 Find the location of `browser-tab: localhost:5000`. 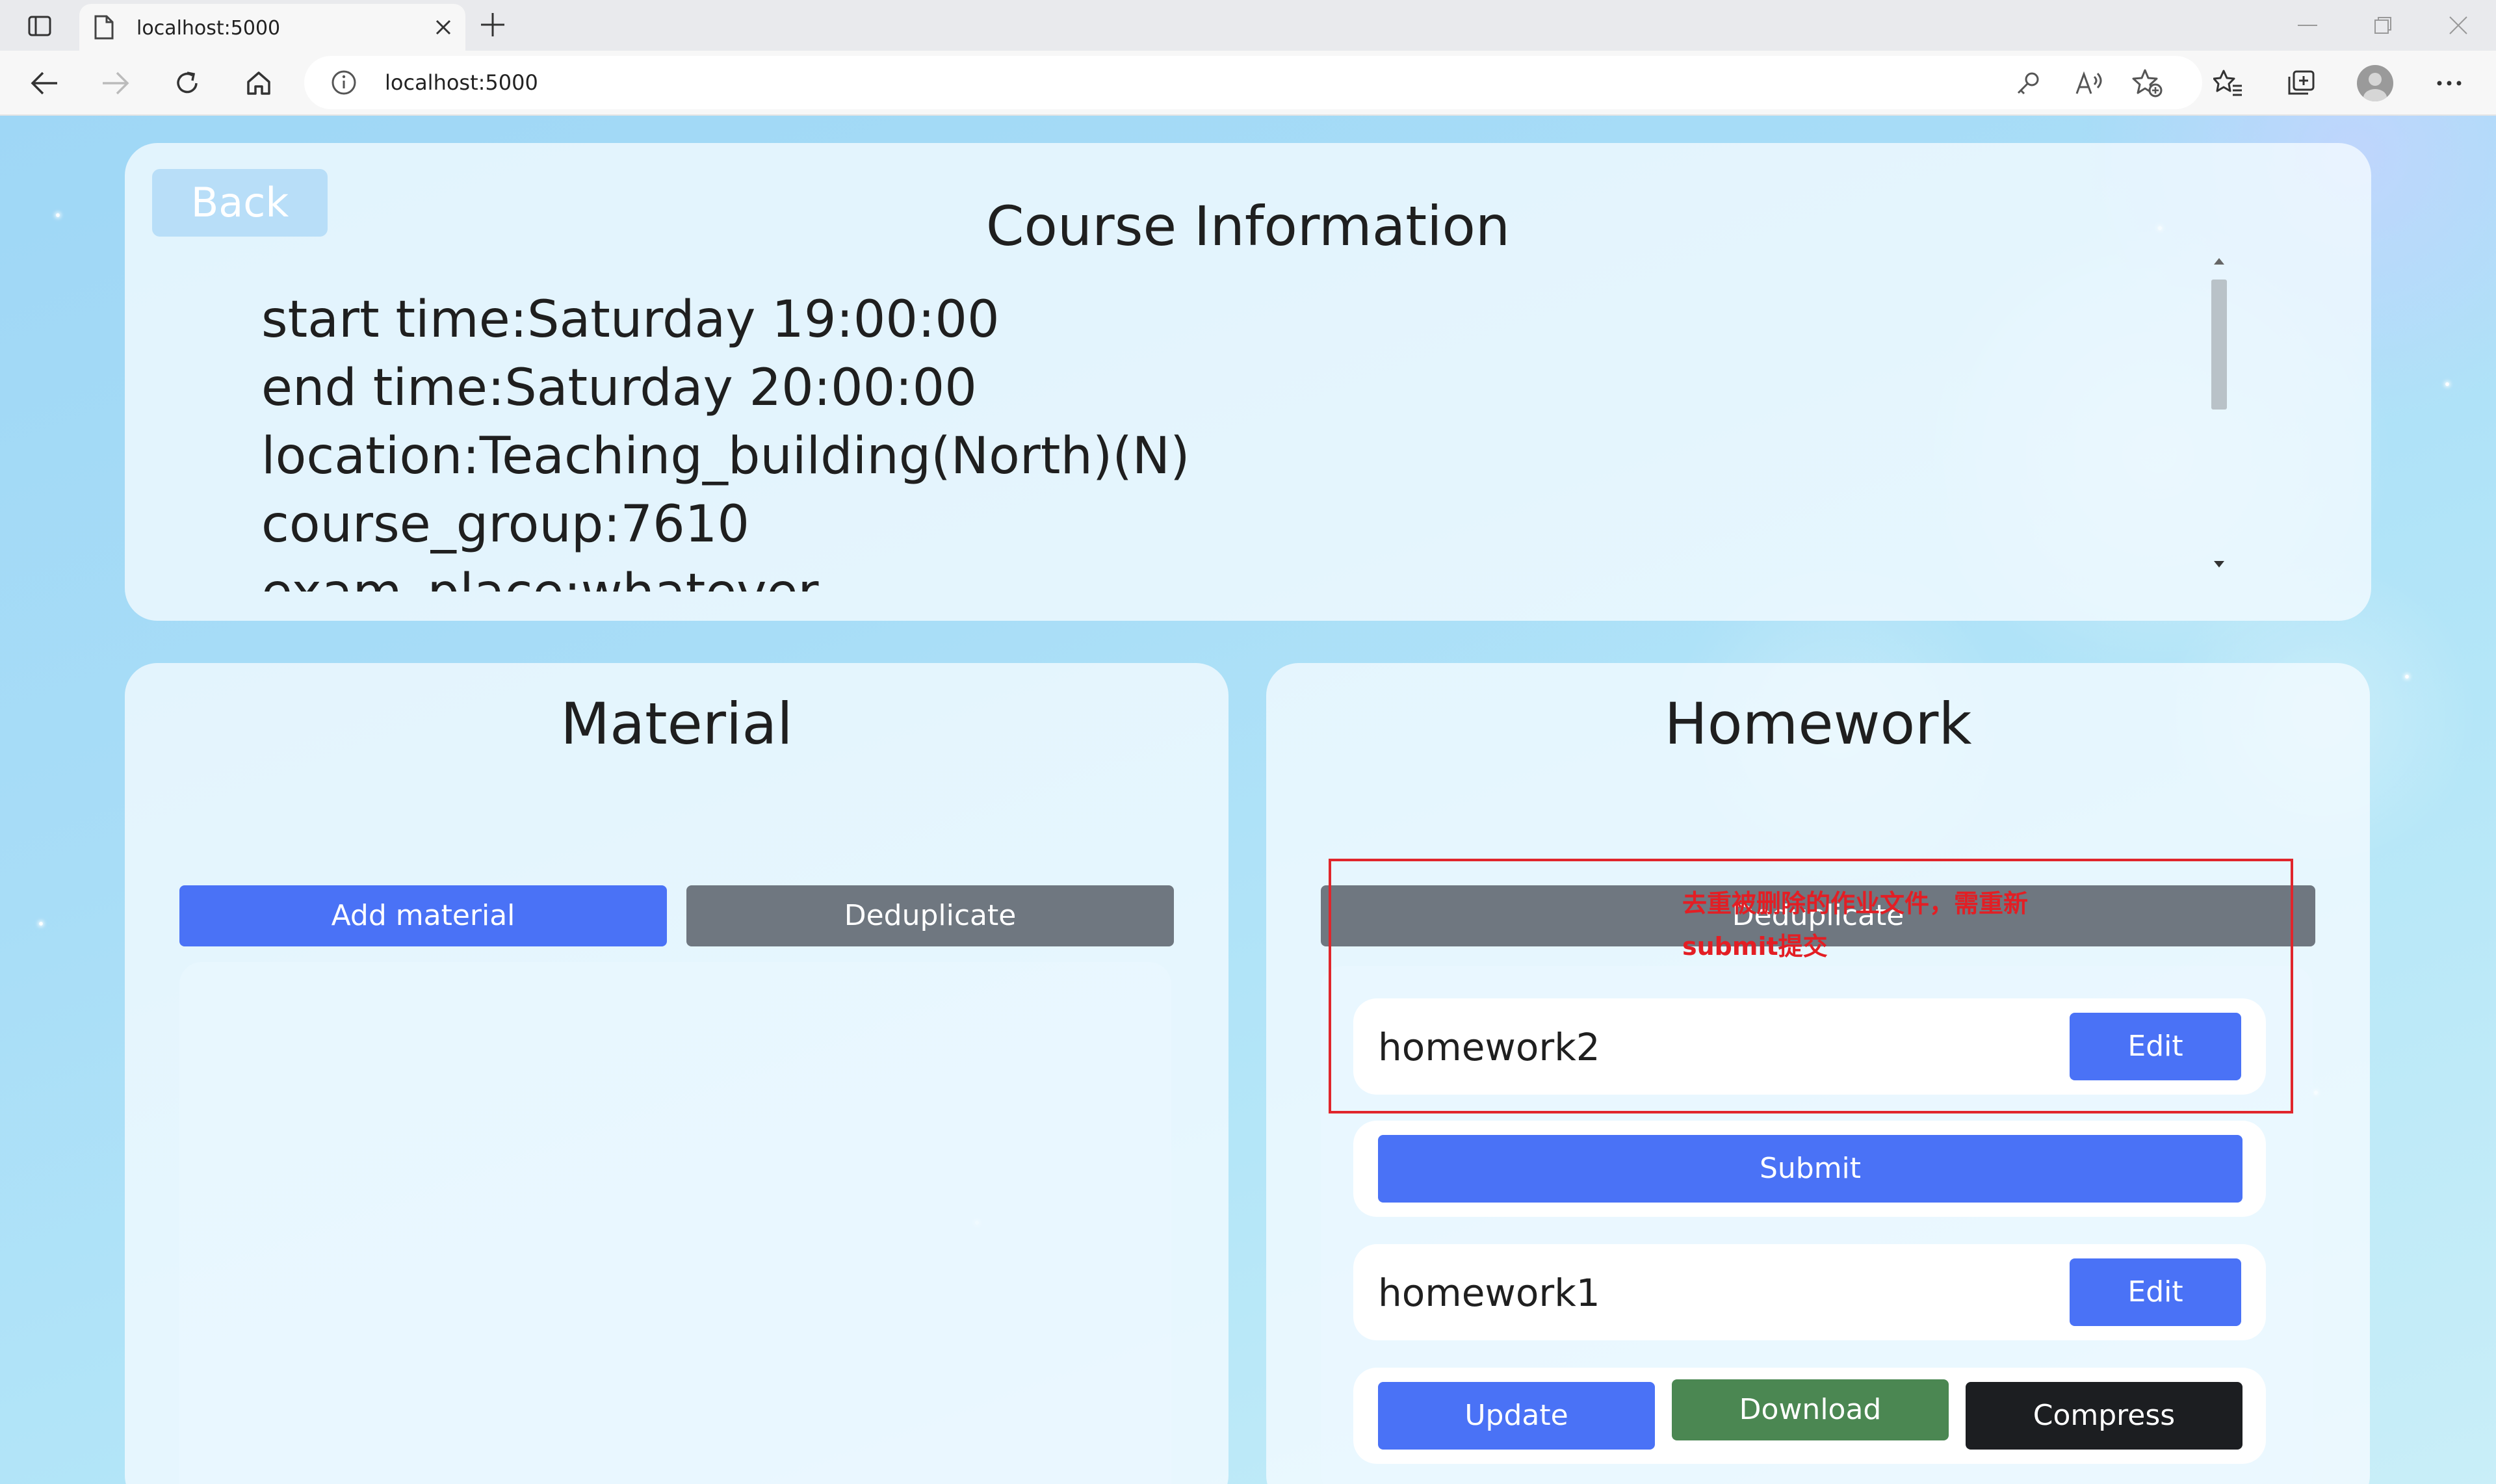

browser-tab: localhost:5000 is located at coordinates (272, 28).